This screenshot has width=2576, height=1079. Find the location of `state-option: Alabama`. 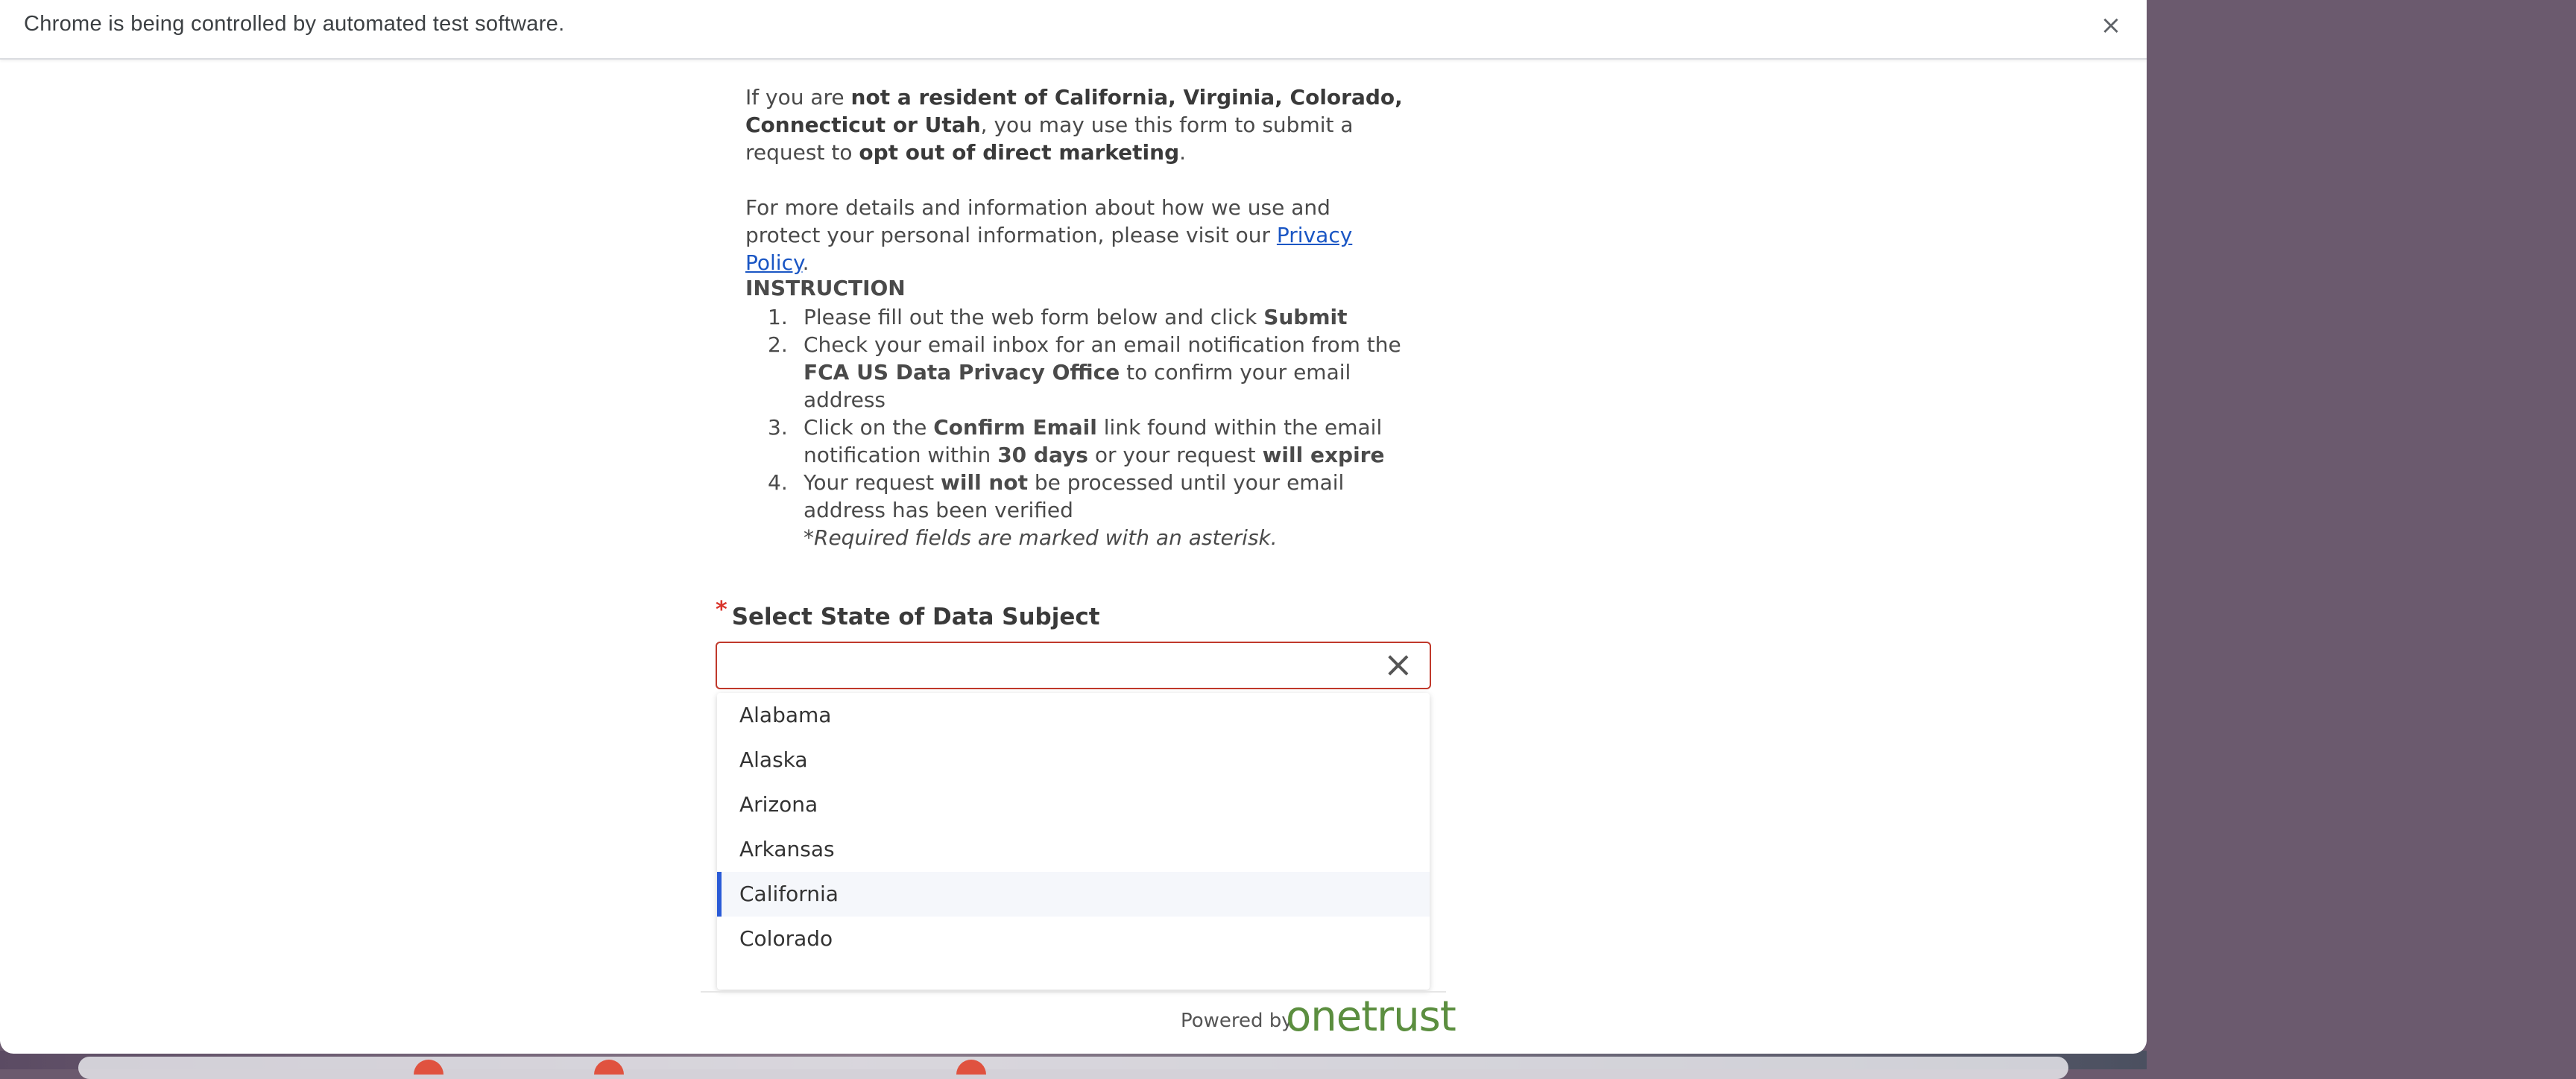

state-option: Alabama is located at coordinates (1073, 715).